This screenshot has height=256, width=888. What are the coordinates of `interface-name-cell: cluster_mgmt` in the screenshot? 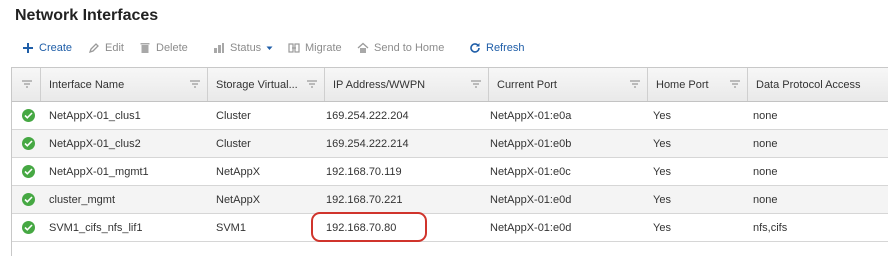 It's located at (82, 199).